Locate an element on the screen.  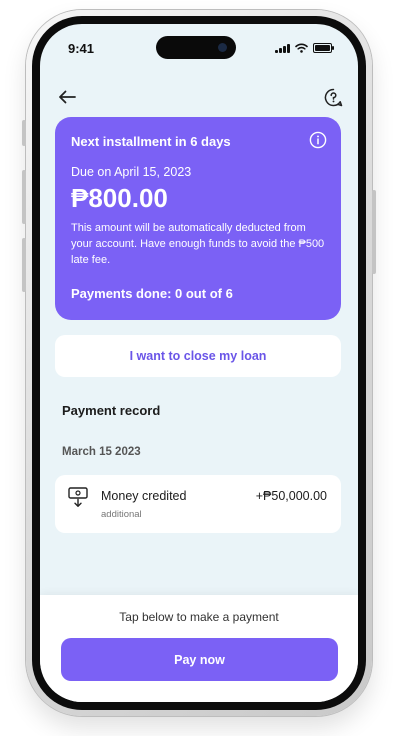
record-subtitle: additional is located at coordinates (121, 514).